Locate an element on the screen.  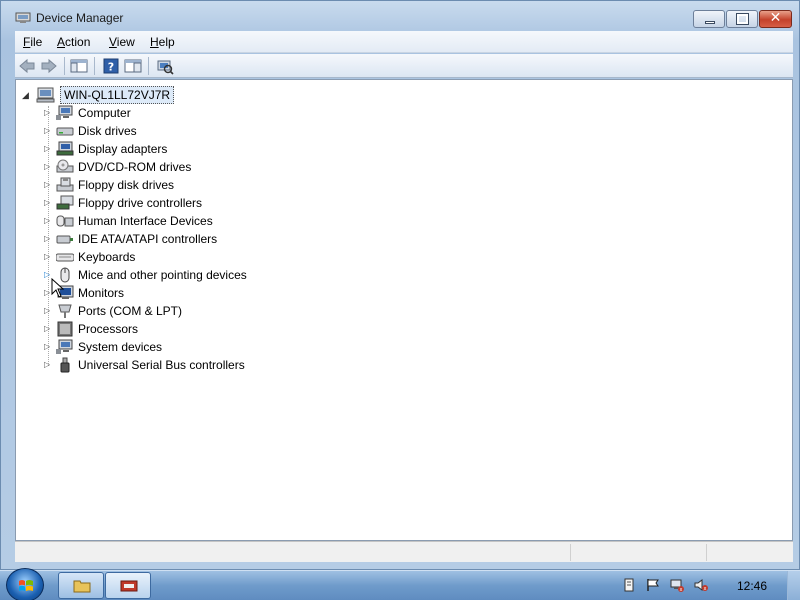
display-adapter-icon is located at coordinates (65, 148).